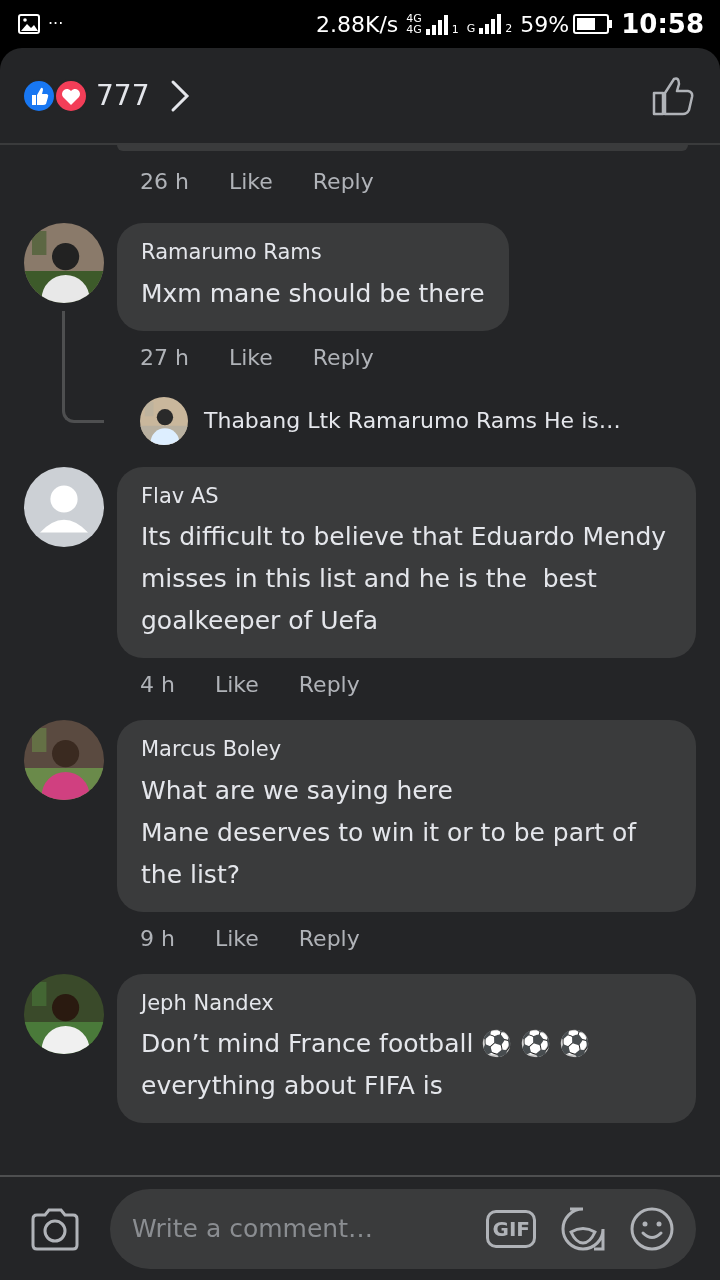 Image resolution: width=720 pixels, height=1280 pixels. Describe the element at coordinates (56, 24) in the screenshot. I see `overflow-dots: ···` at that location.